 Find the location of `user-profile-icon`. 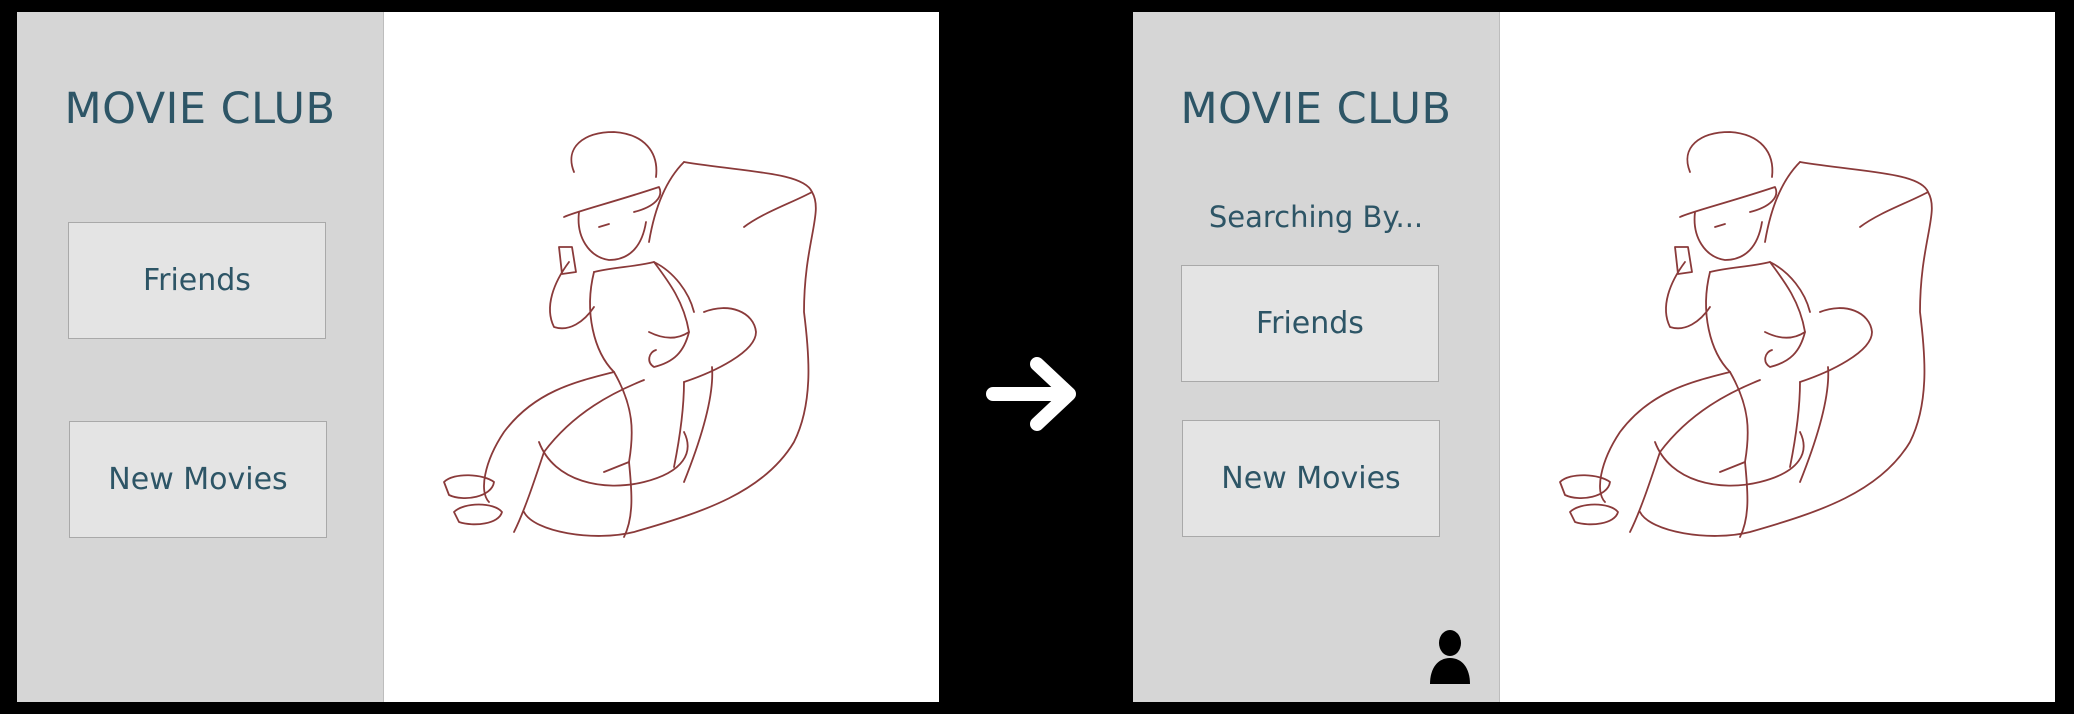

user-profile-icon is located at coordinates (1450, 657).